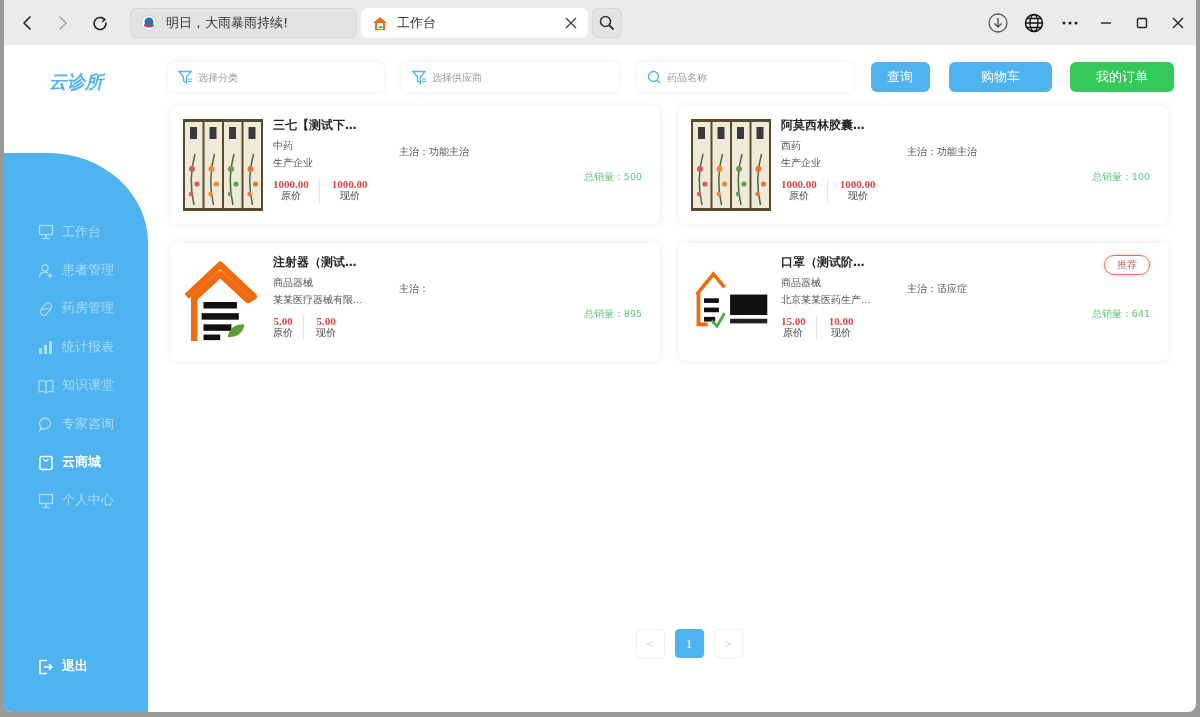 The width and height of the screenshot is (1200, 717). Describe the element at coordinates (415, 302) in the screenshot. I see `product-card: 注射器（测试… 商品器械 某某医疗器械有限… 5.00 原价 5.00 现价 主治： 总销量：895` at that location.